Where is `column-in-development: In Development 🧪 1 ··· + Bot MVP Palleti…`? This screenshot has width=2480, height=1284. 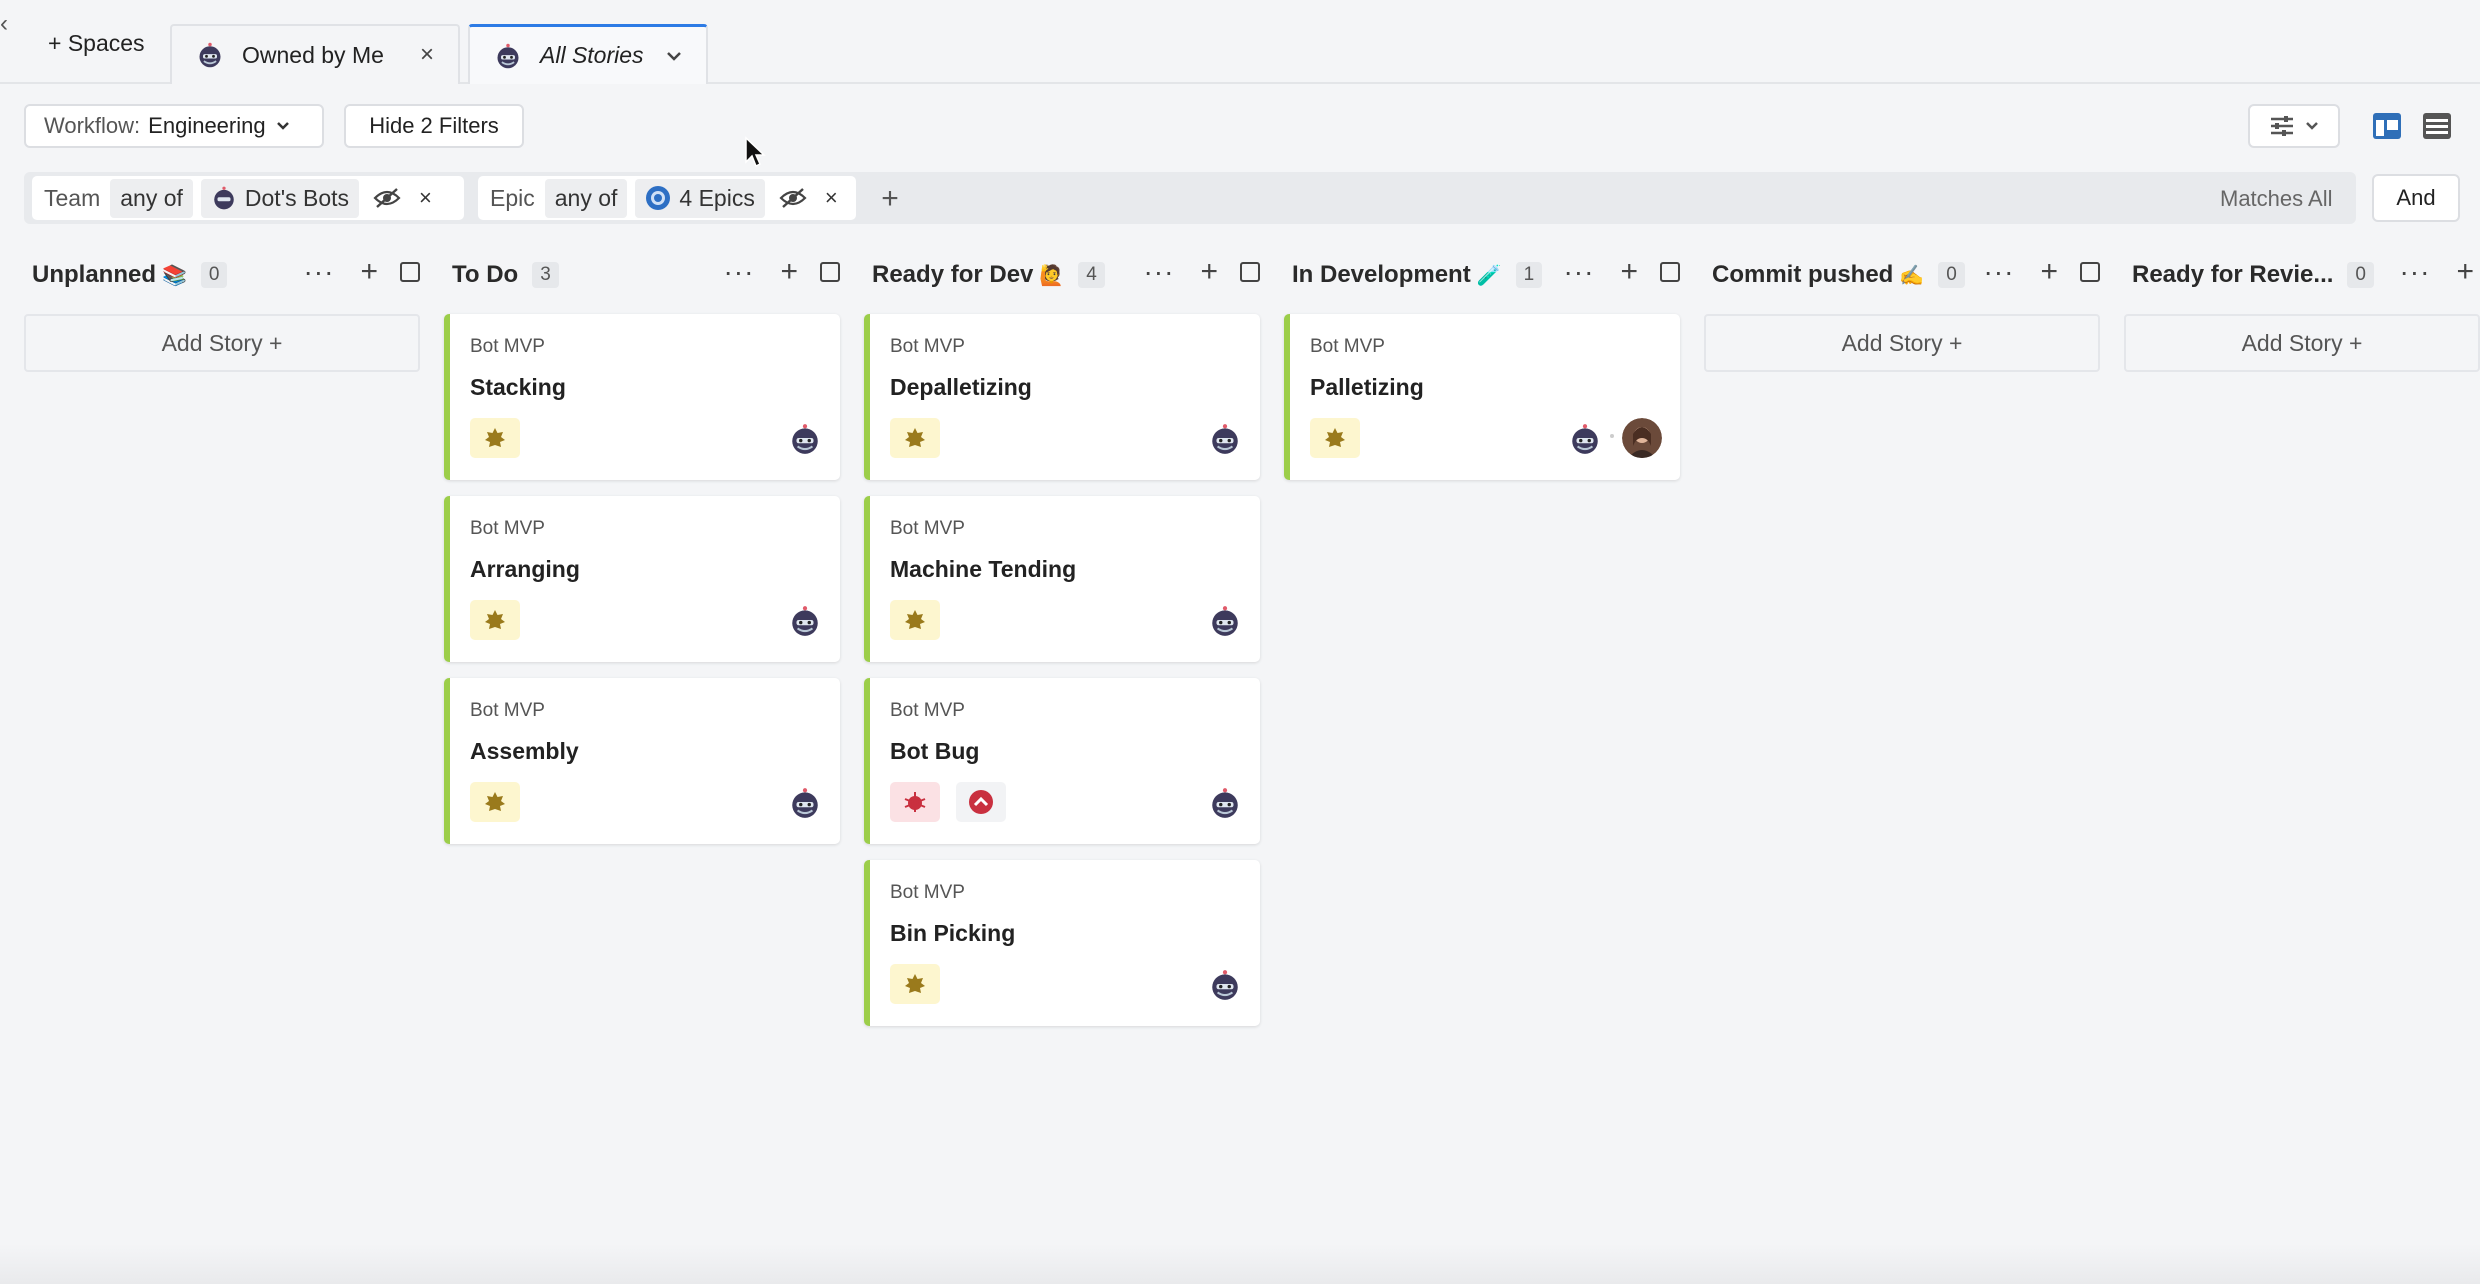 column-in-development: In Development 🧪 1 ··· + Bot MVP Palleti… is located at coordinates (1482, 366).